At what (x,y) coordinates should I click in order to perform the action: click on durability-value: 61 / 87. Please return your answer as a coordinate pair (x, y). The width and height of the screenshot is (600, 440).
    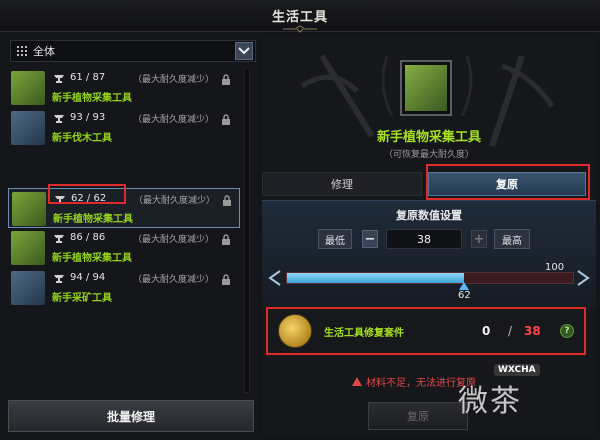
    Looking at the image, I should click on (88, 77).